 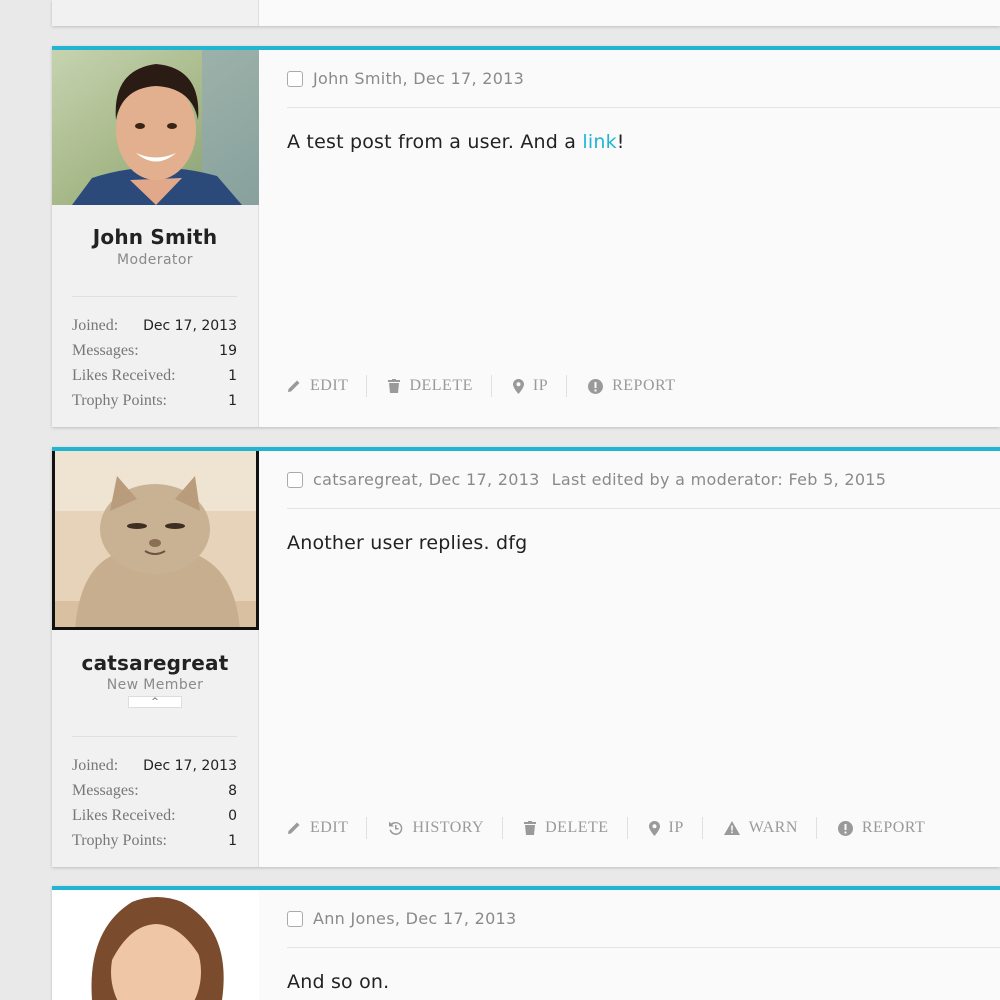 I want to click on user-info-column, so click(x=155, y=945).